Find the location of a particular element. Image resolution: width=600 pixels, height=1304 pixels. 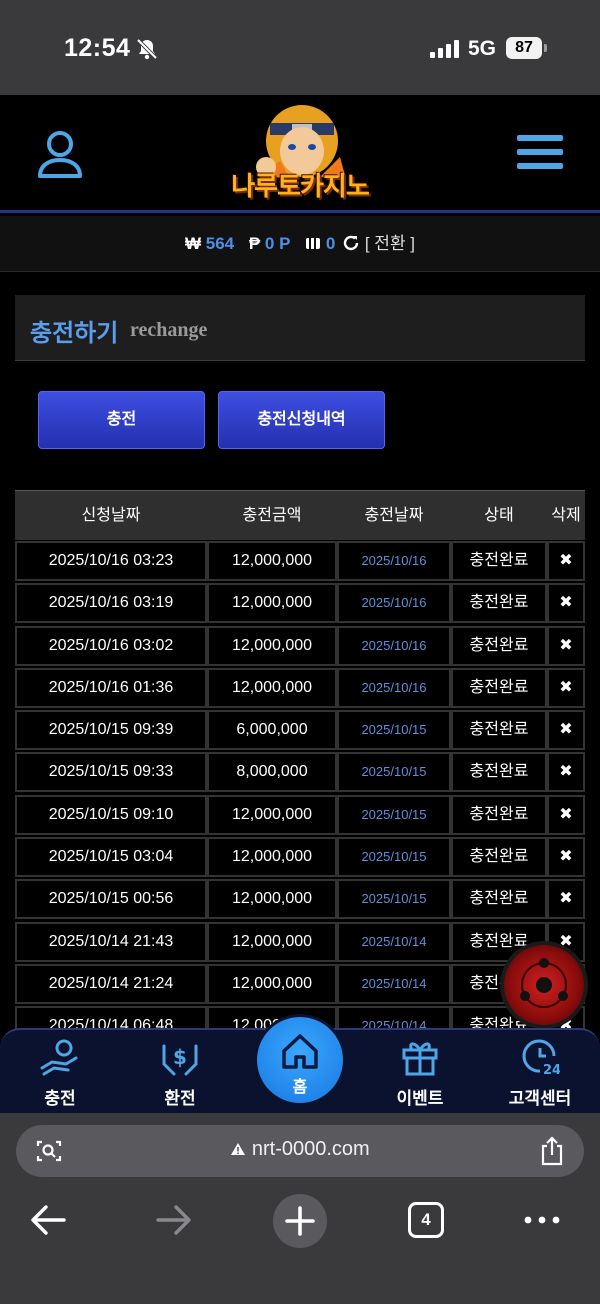

svg-text: 24 is located at coordinates (551, 1069).